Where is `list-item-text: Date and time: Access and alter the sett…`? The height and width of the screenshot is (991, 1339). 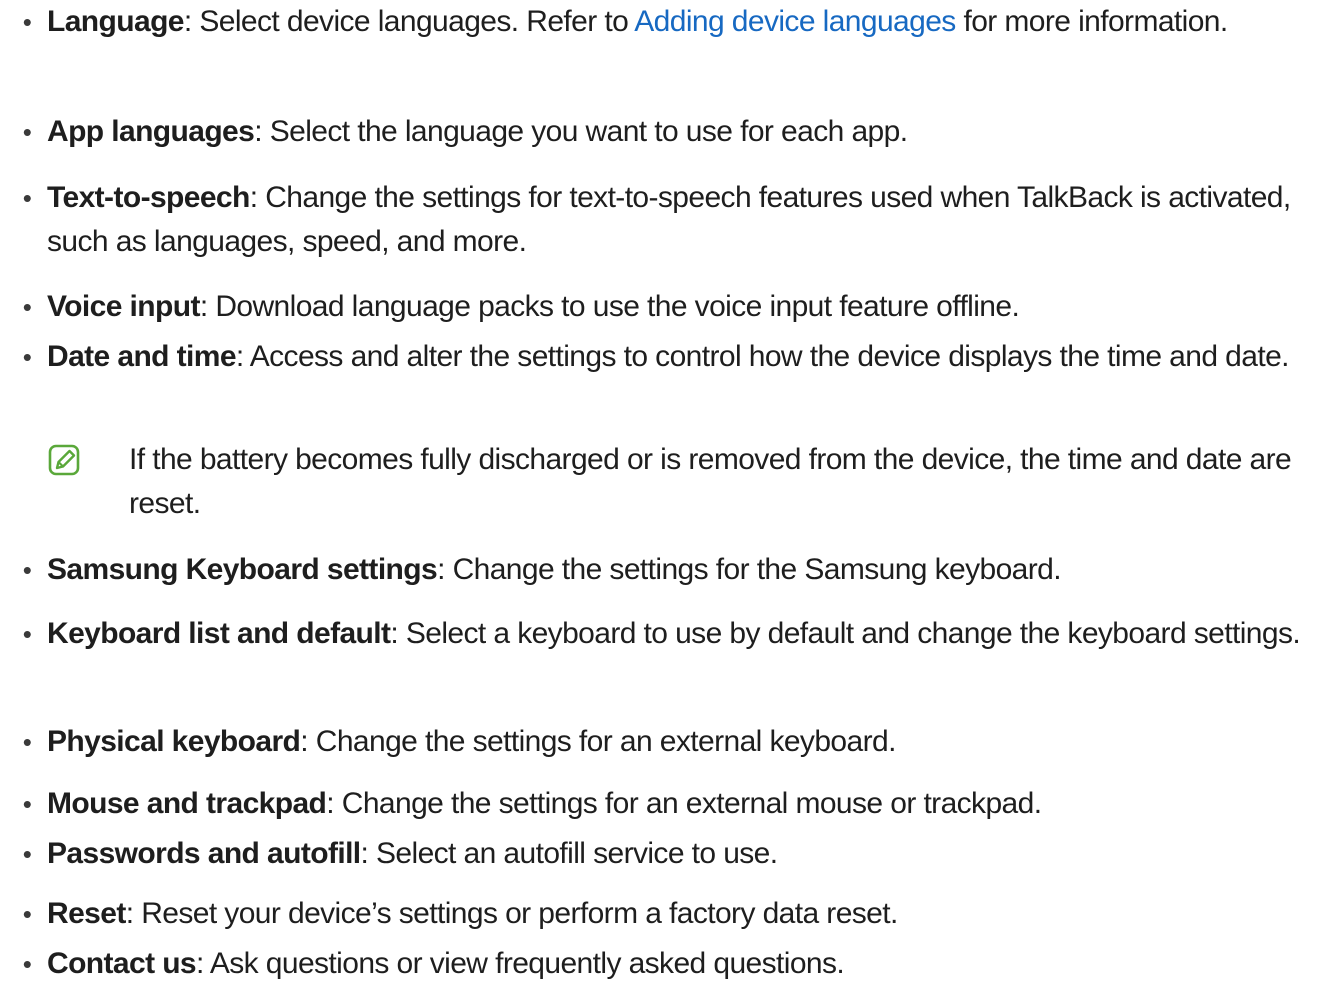 list-item-text: Date and time: Access and alter the sett… is located at coordinates (689, 357).